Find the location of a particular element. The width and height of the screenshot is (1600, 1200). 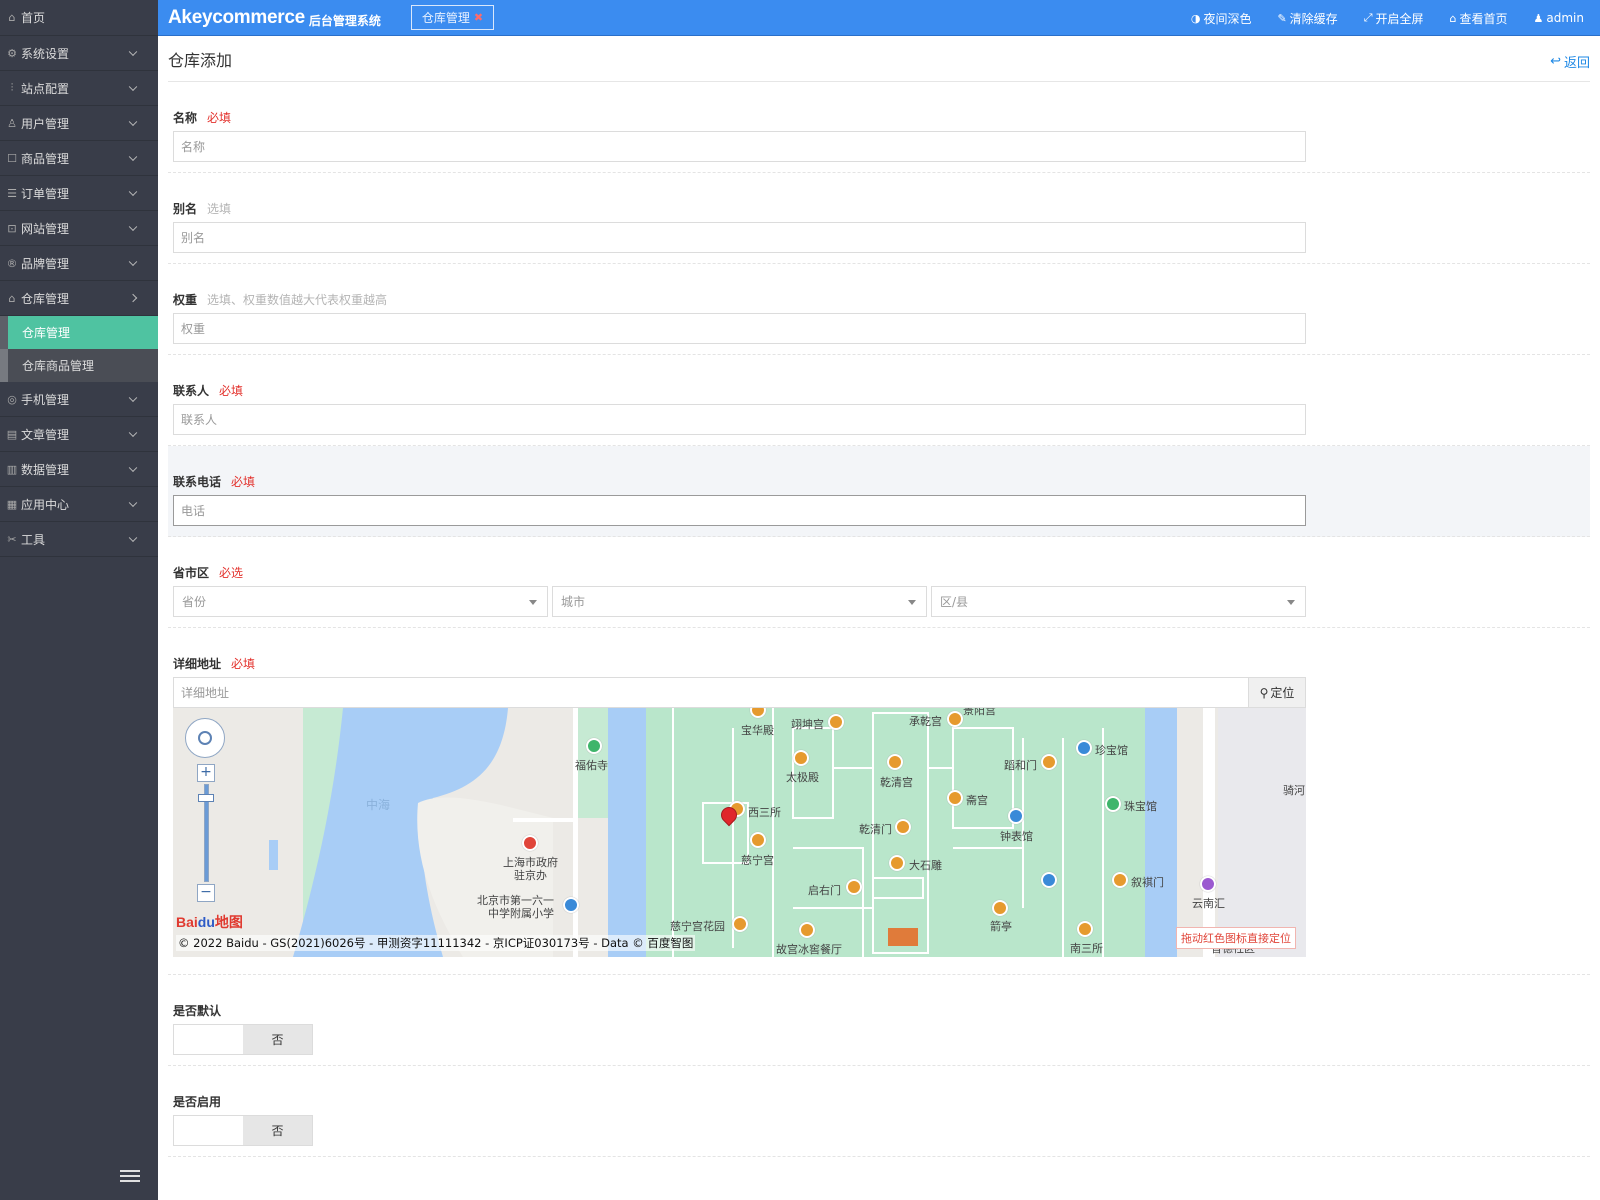

sidebar-item-label: 数据管理 is located at coordinates (45, 469).